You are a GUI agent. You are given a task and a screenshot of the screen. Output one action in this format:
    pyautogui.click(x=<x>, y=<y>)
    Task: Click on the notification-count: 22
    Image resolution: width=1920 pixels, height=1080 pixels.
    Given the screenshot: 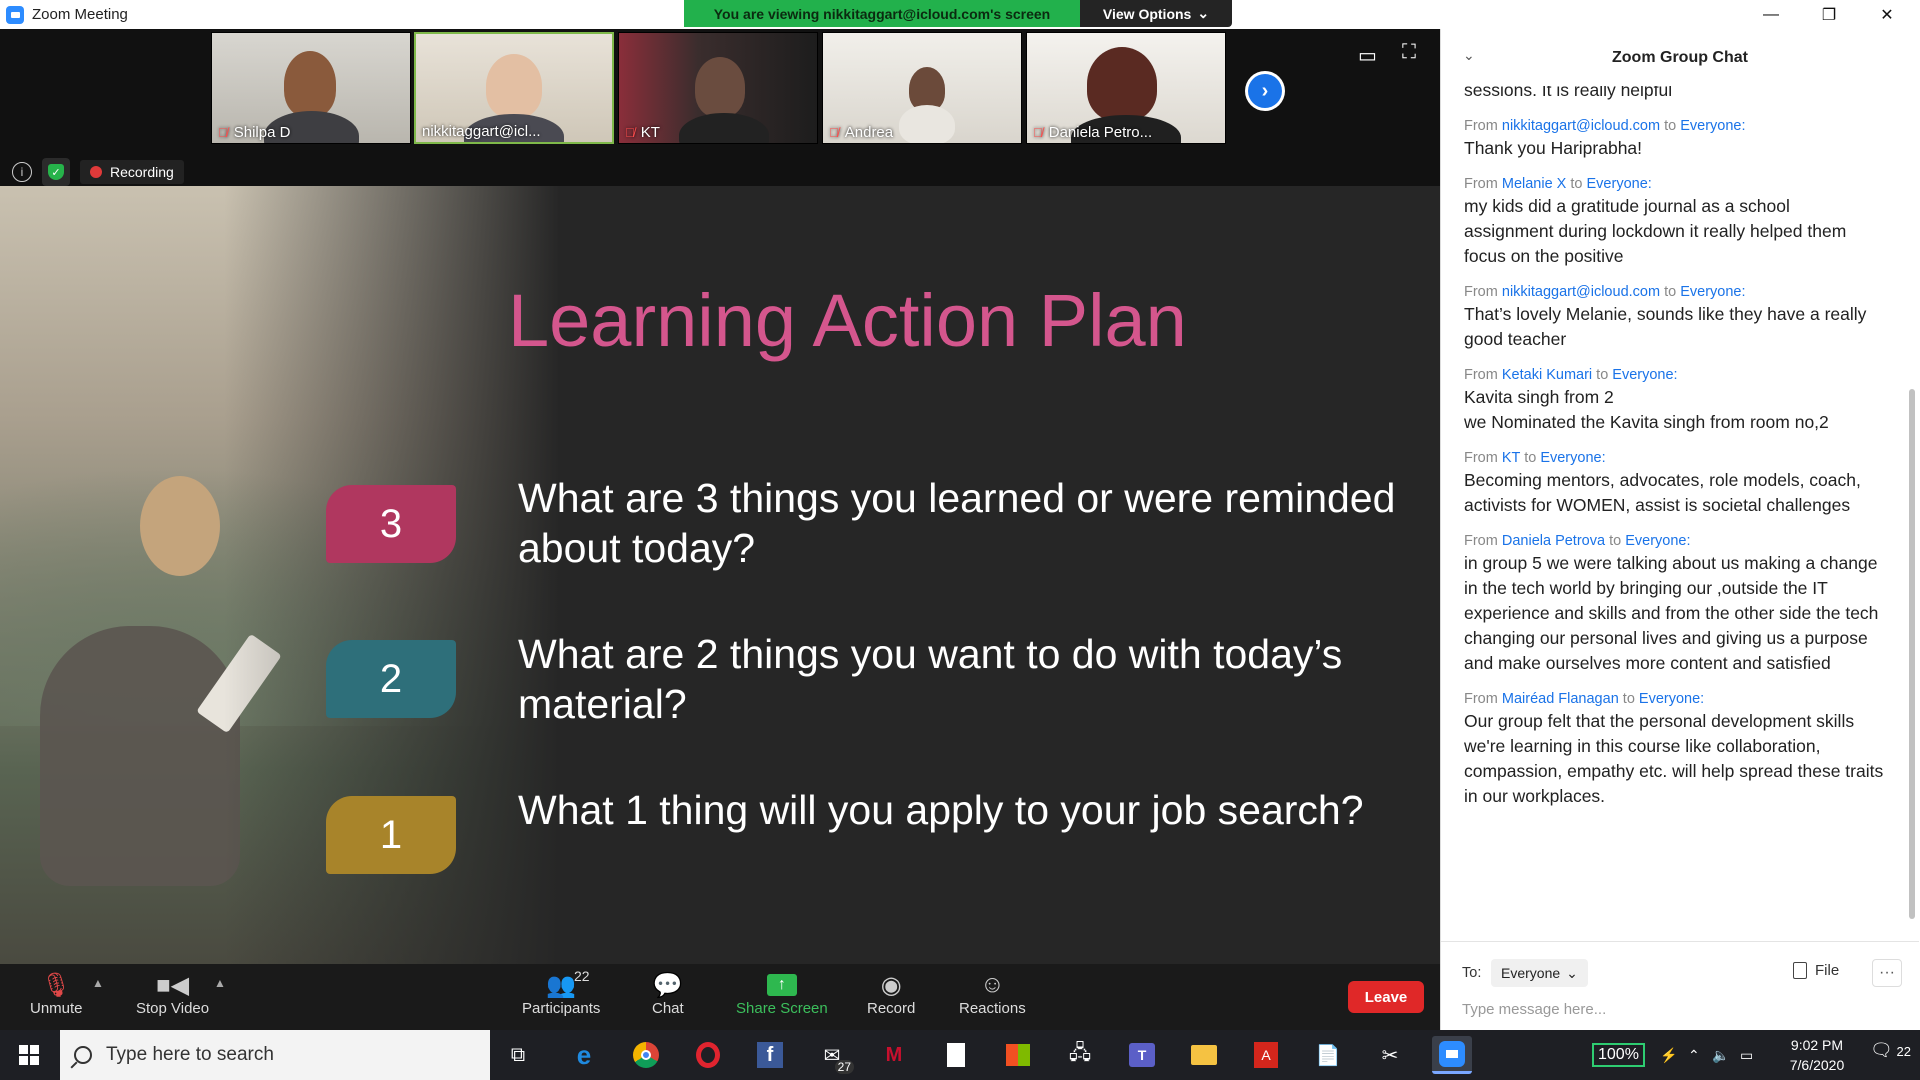 What is the action you would take?
    pyautogui.click(x=1903, y=1051)
    